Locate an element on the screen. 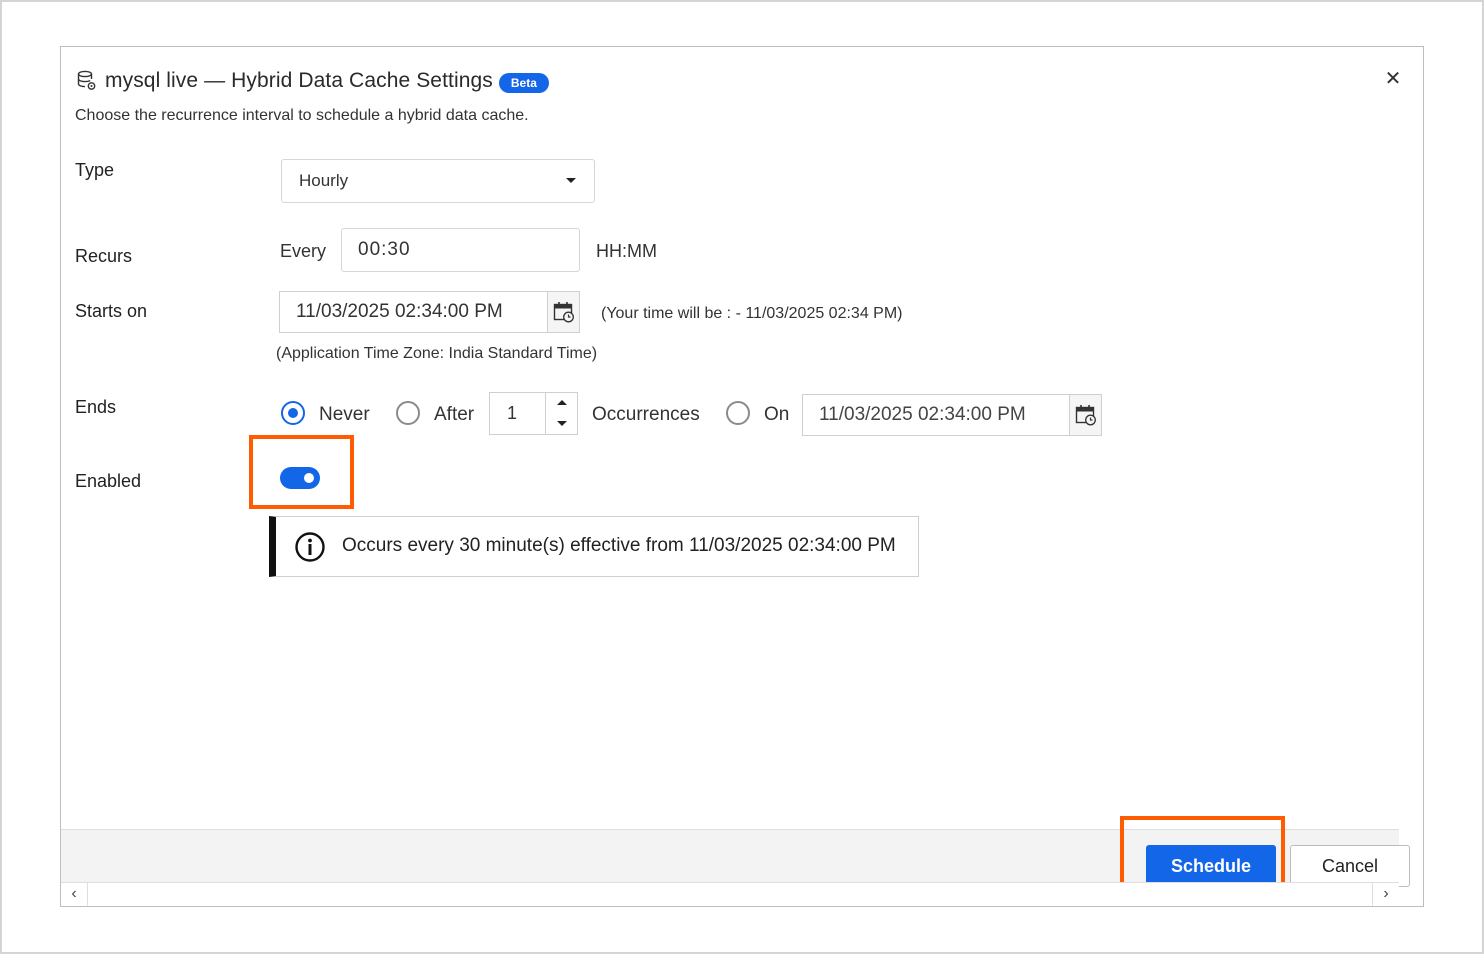  ends-never-label: Never is located at coordinates (344, 414).